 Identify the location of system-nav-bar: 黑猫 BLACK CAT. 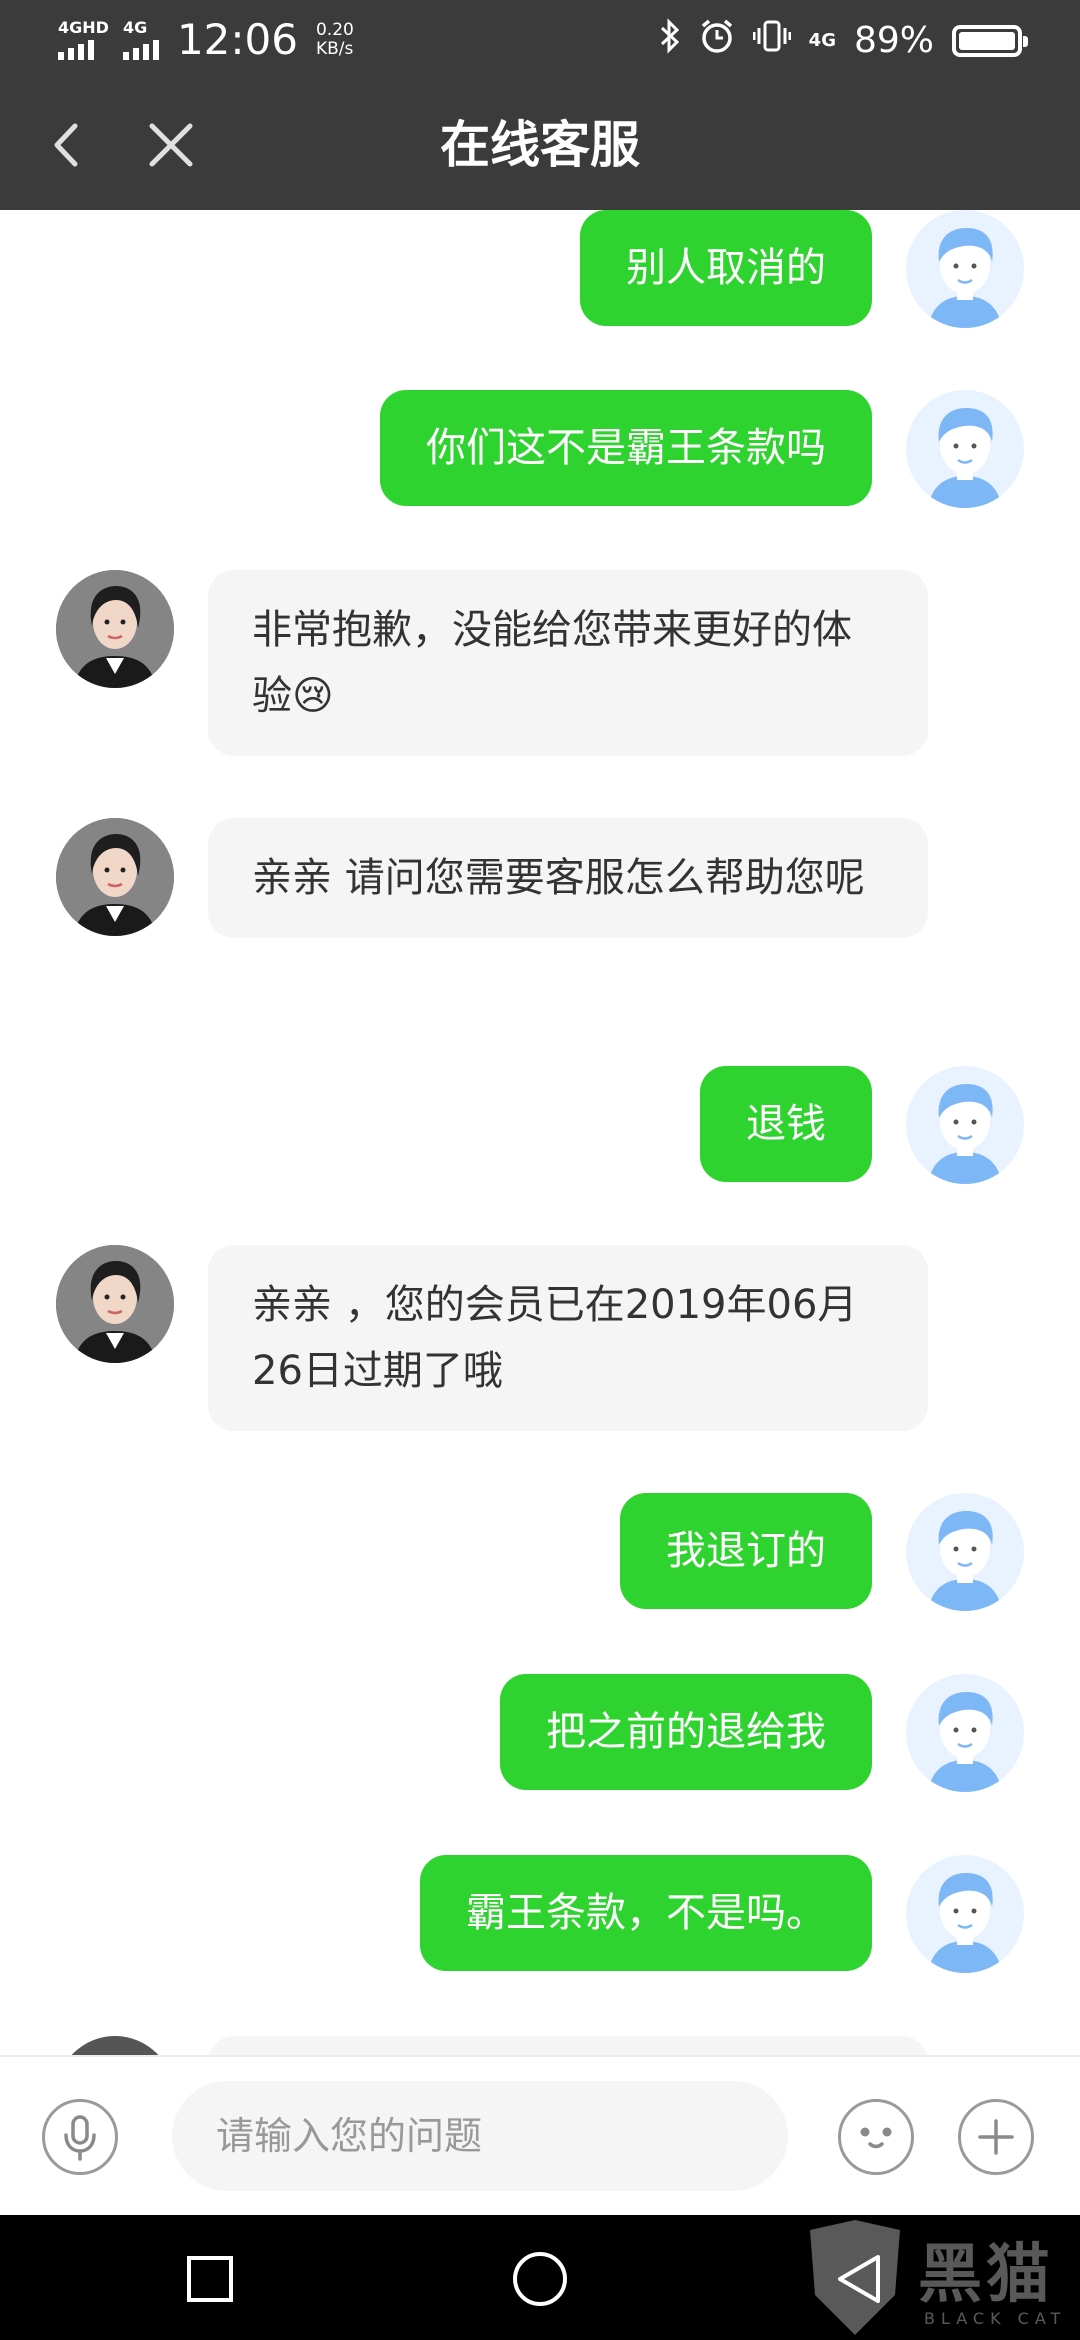
(540, 2277).